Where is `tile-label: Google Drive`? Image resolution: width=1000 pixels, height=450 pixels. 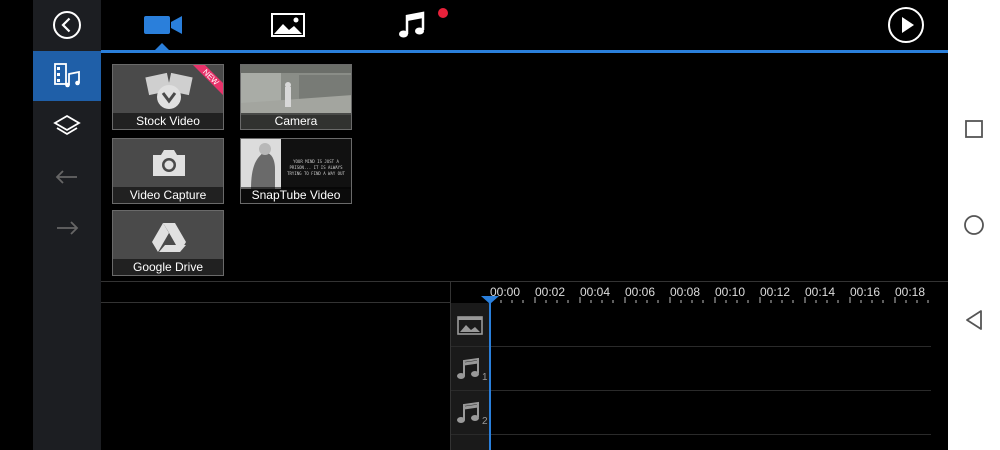 tile-label: Google Drive is located at coordinates (168, 267).